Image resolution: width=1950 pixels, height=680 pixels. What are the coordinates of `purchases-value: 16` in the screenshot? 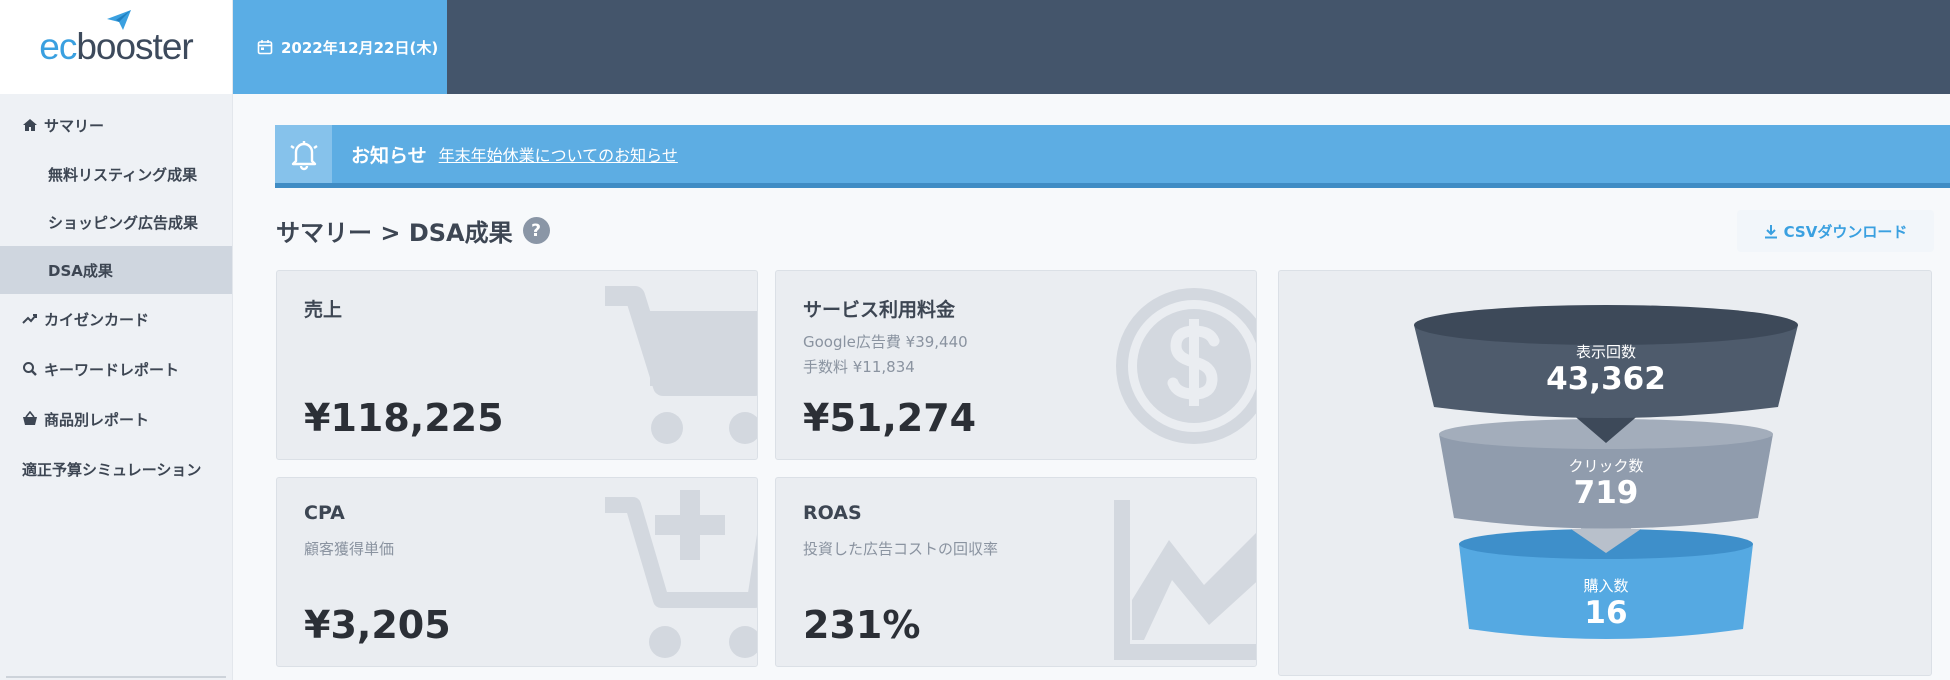 It's located at (1606, 613).